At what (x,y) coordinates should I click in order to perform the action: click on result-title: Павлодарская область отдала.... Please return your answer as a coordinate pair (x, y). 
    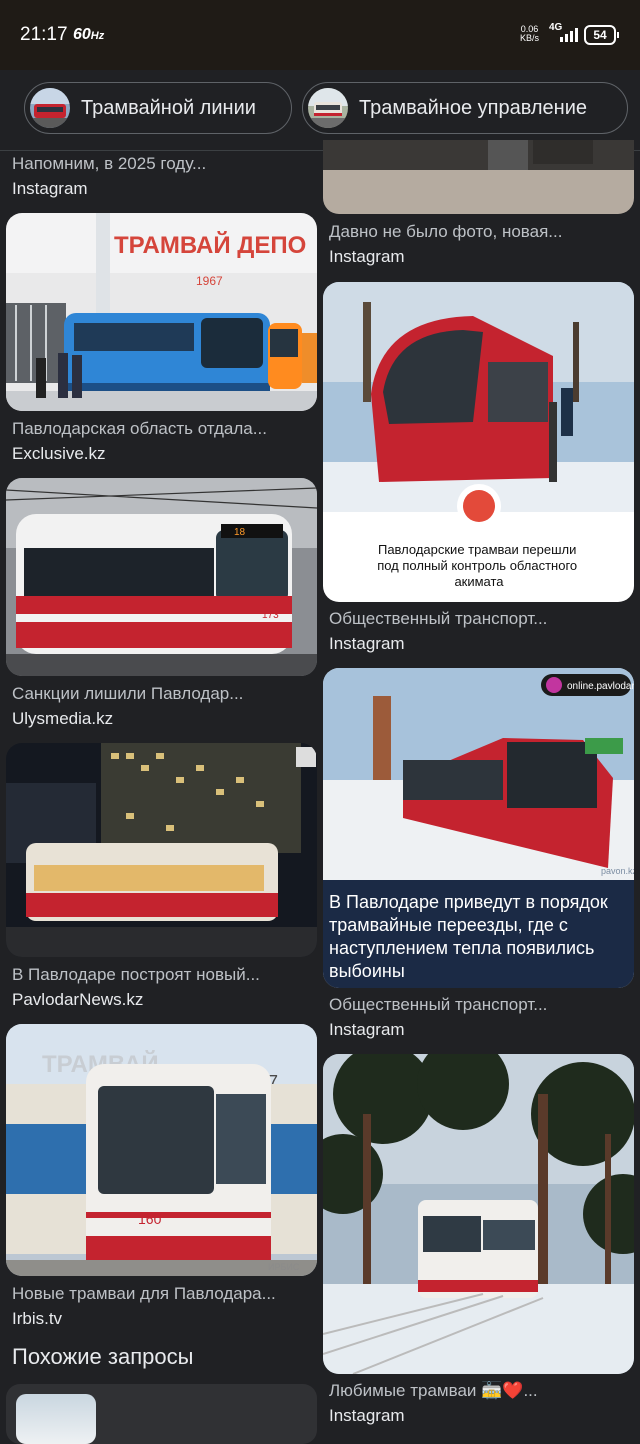
    Looking at the image, I should click on (162, 429).